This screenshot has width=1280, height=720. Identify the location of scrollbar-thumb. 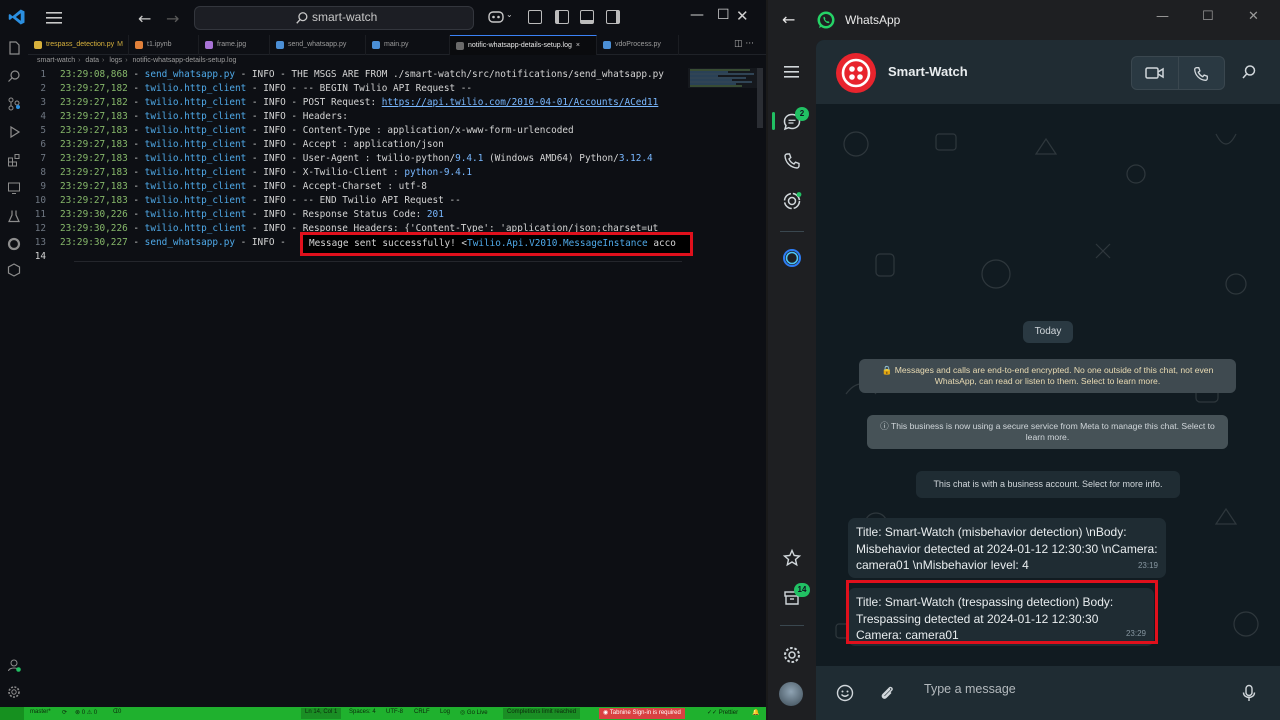
(760, 98).